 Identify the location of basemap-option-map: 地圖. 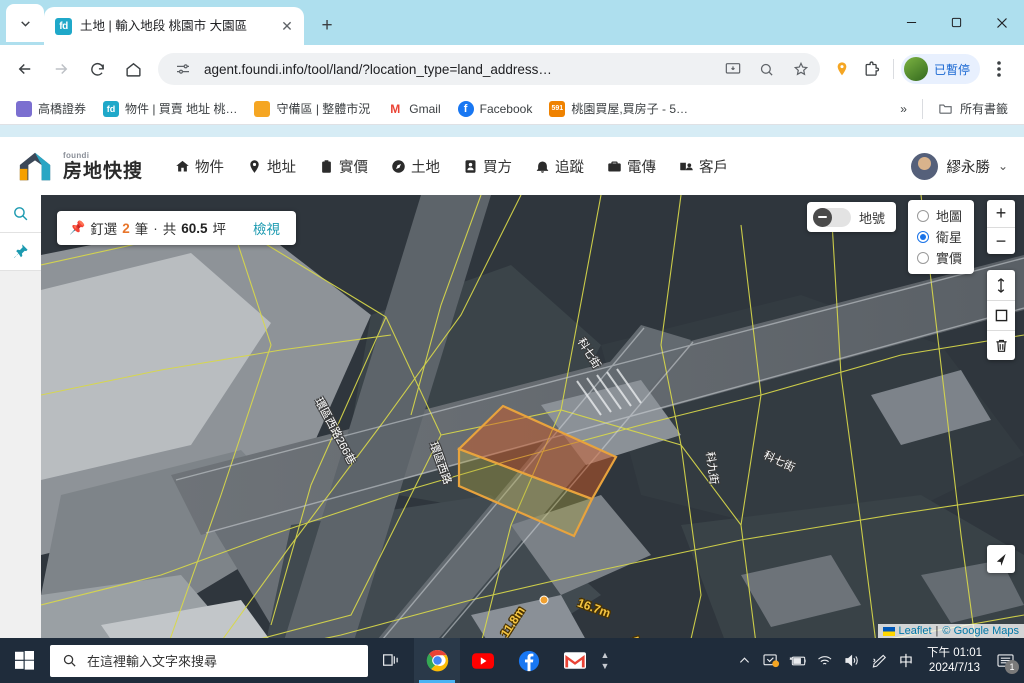
(939, 215).